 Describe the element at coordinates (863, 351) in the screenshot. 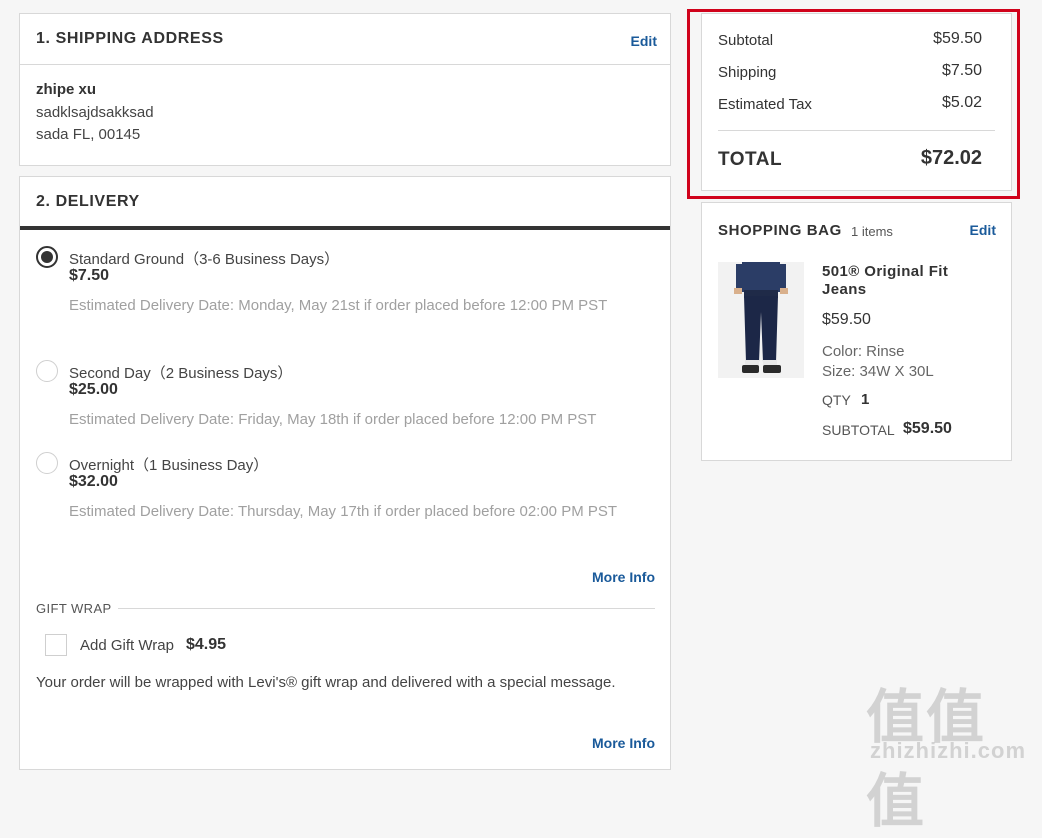

I see `product-color: Color: Rinse` at that location.